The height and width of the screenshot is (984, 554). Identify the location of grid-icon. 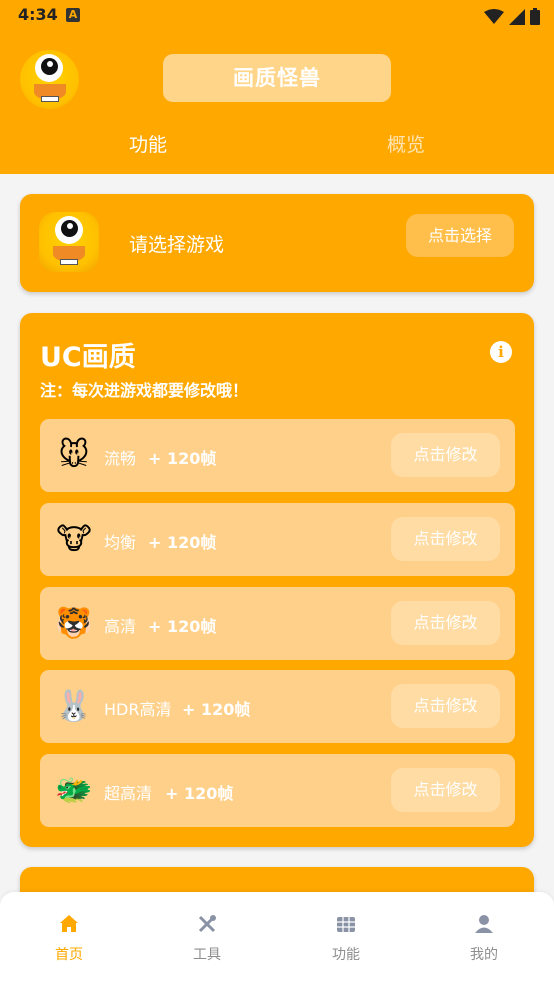
(346, 924).